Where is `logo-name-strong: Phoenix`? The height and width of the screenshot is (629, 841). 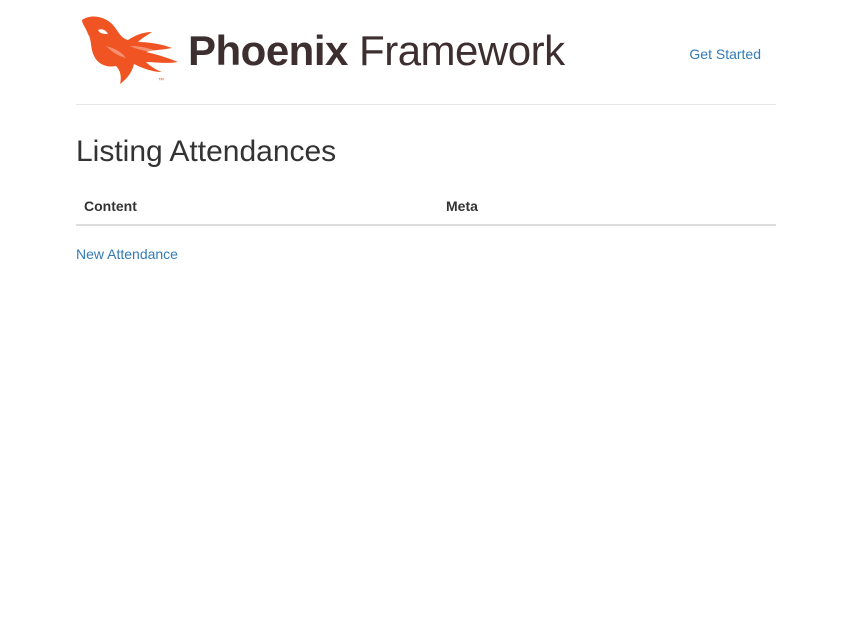 logo-name-strong: Phoenix is located at coordinates (268, 50).